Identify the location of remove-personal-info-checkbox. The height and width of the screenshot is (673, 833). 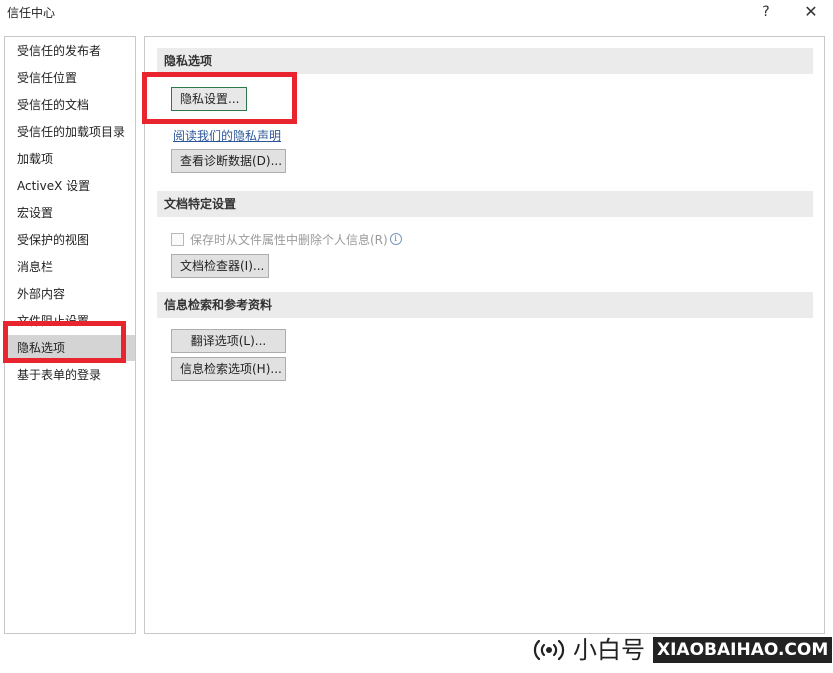
(177, 239).